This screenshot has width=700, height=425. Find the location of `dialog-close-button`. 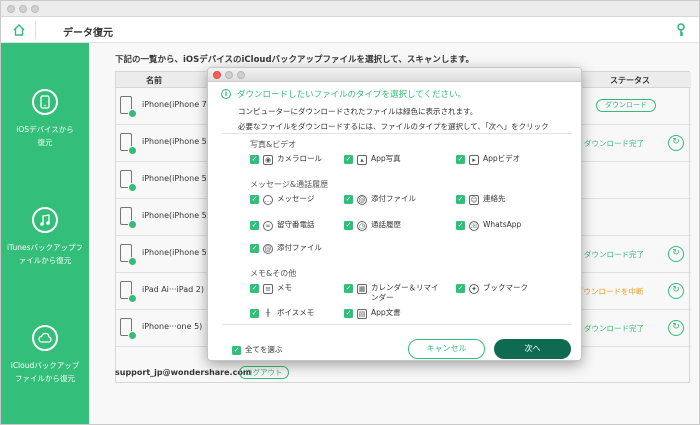

dialog-close-button is located at coordinates (217, 75).